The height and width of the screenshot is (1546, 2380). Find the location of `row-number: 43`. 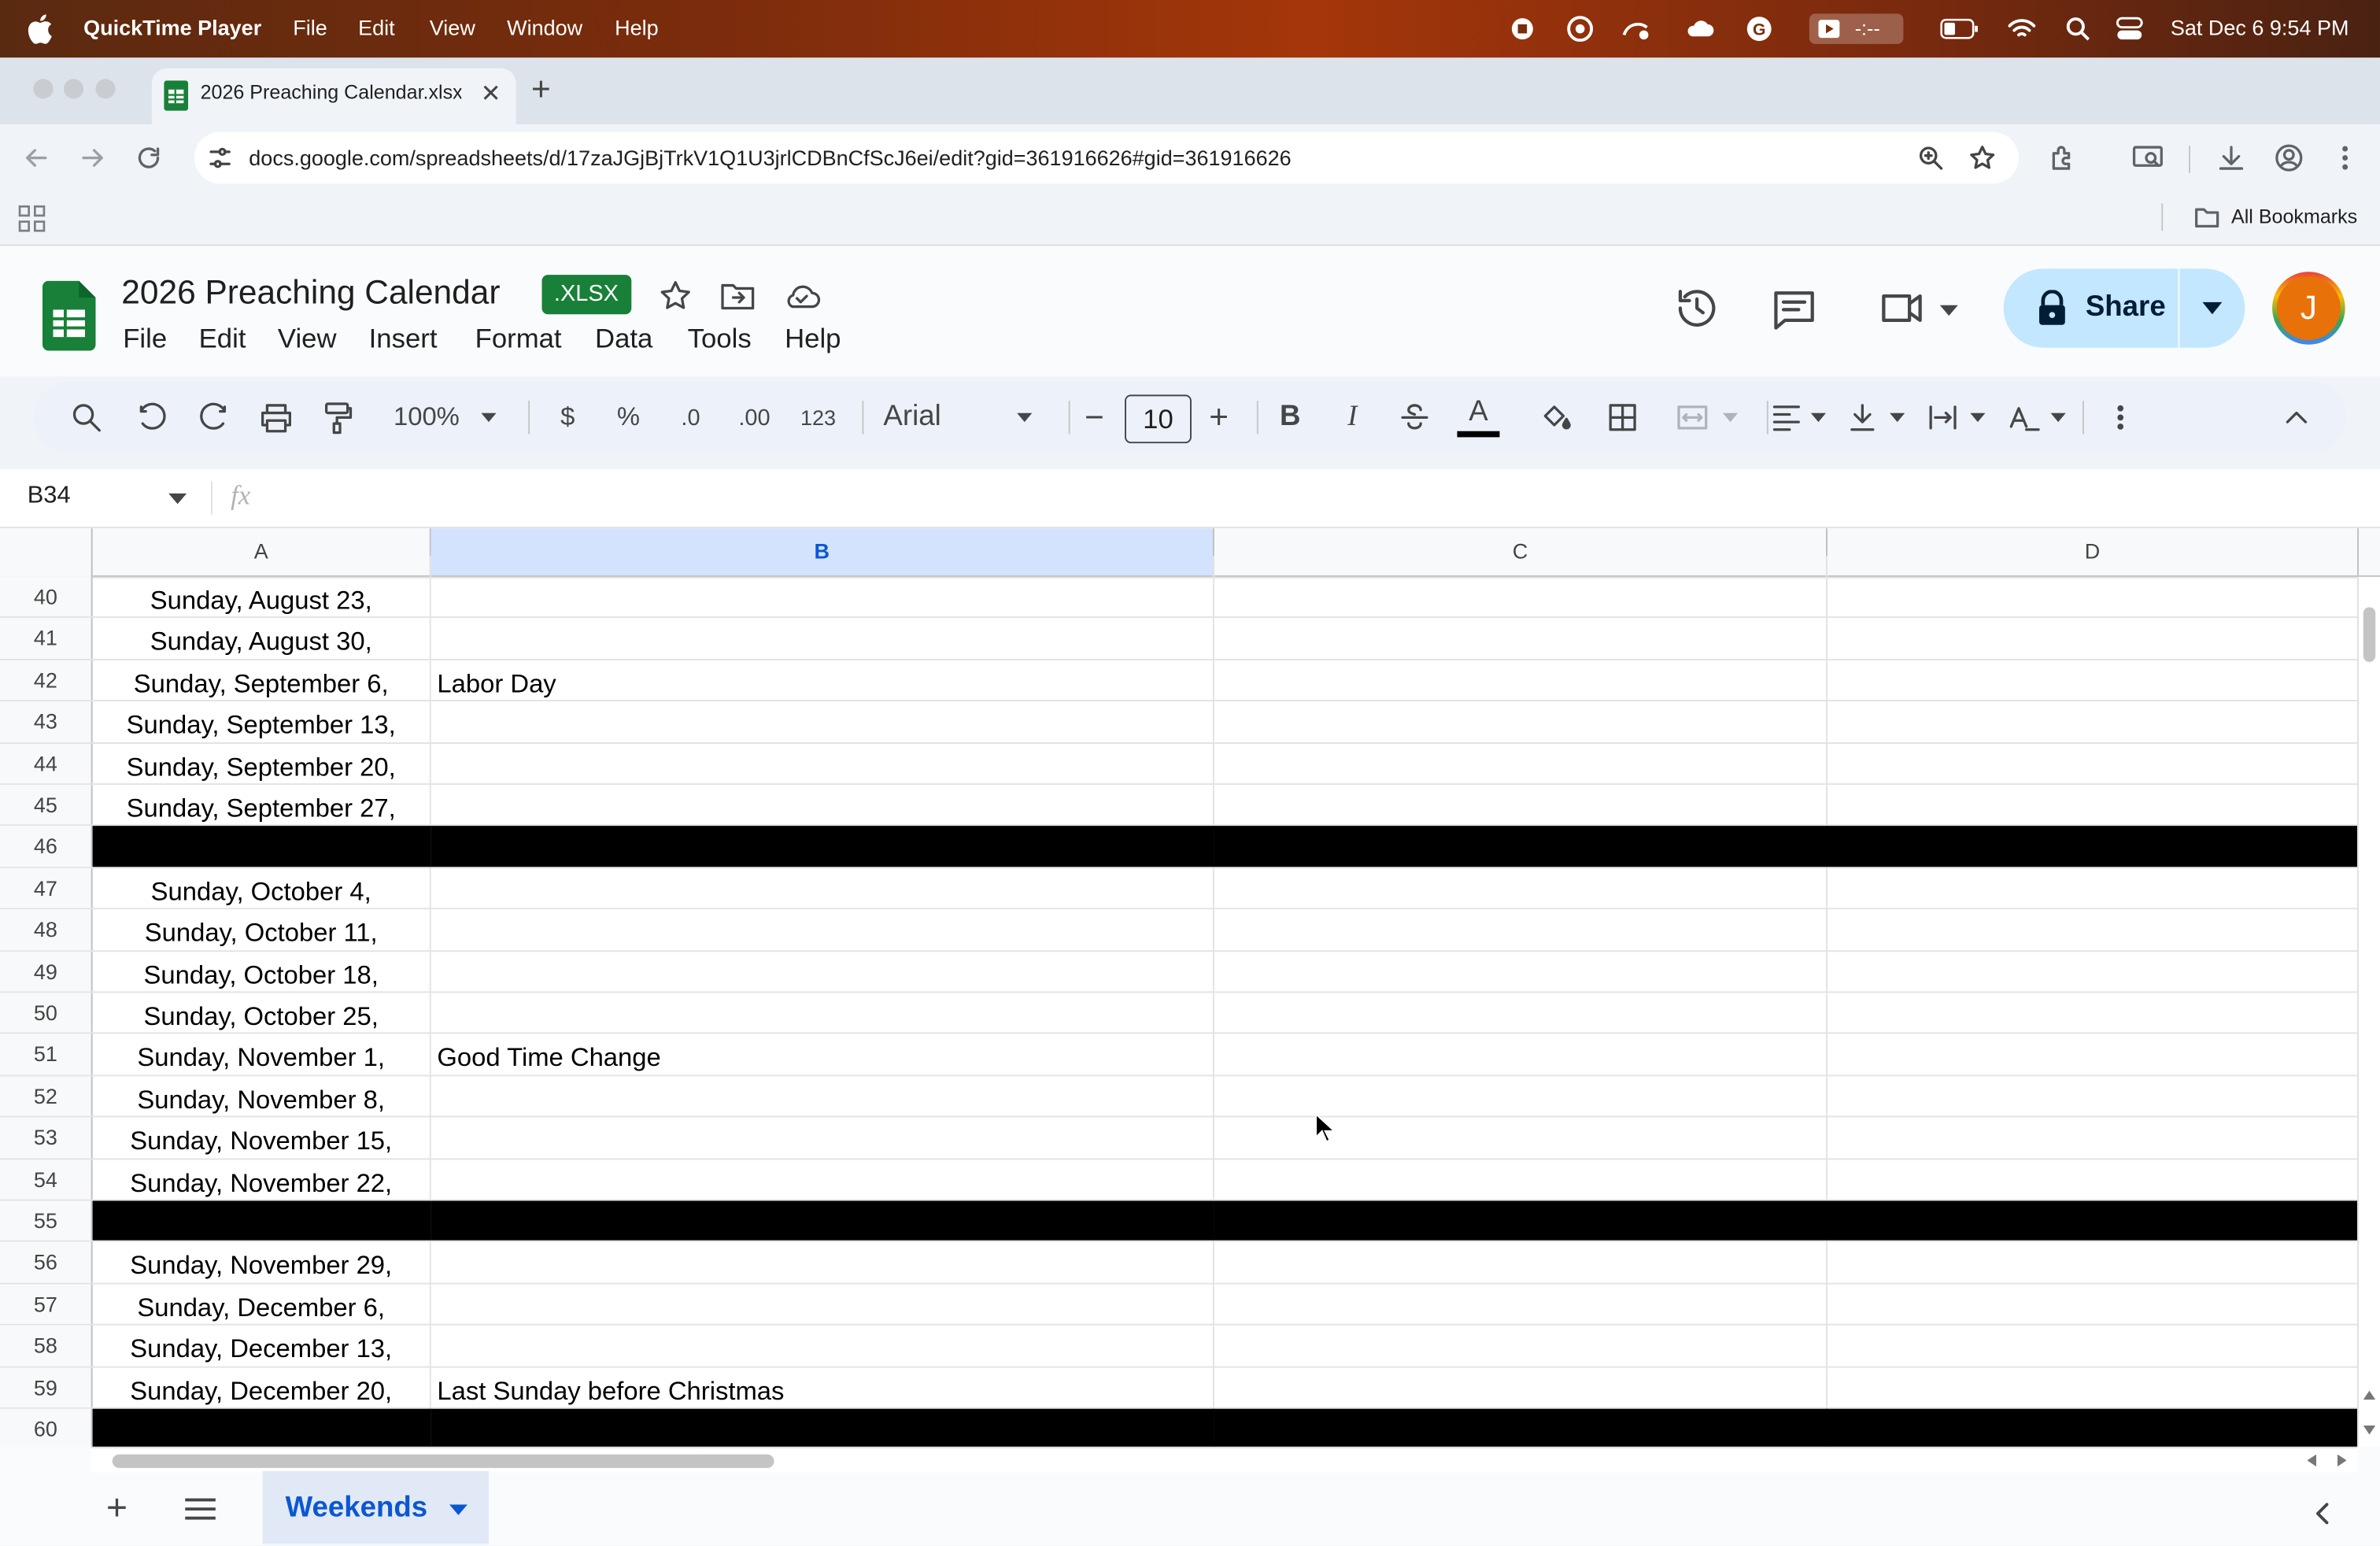

row-number: 43 is located at coordinates (46, 722).